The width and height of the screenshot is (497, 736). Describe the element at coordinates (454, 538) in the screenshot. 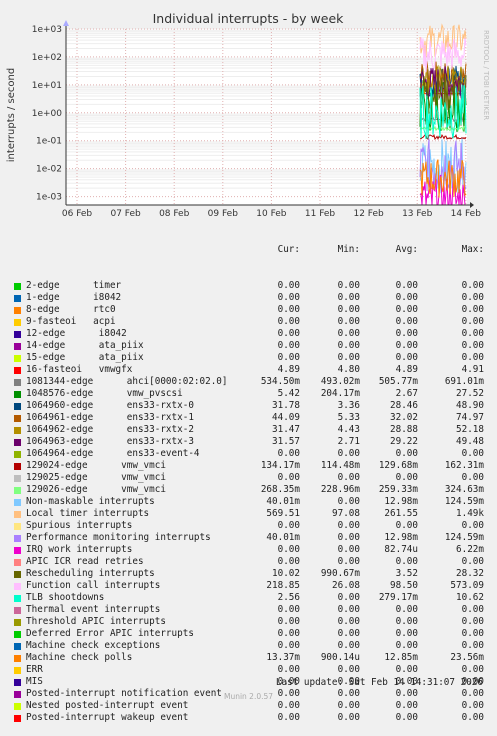

I see `legend-max-value: 124.59m` at that location.